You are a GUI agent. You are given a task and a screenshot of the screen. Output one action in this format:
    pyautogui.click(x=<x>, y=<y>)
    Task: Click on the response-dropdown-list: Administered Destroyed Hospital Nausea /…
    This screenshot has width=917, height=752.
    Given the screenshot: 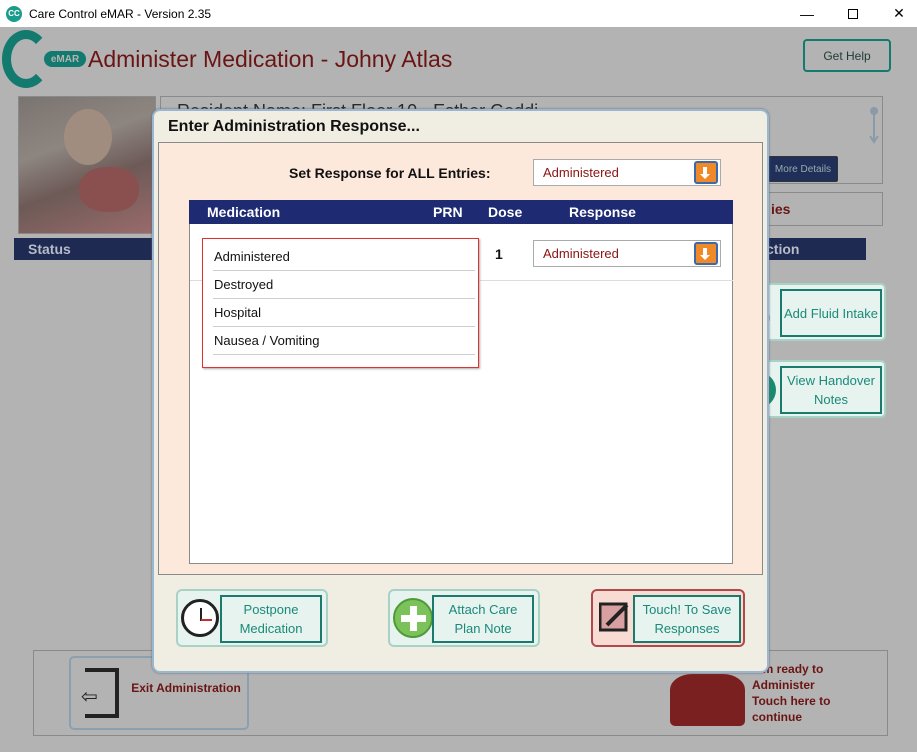 What is the action you would take?
    pyautogui.click(x=340, y=303)
    